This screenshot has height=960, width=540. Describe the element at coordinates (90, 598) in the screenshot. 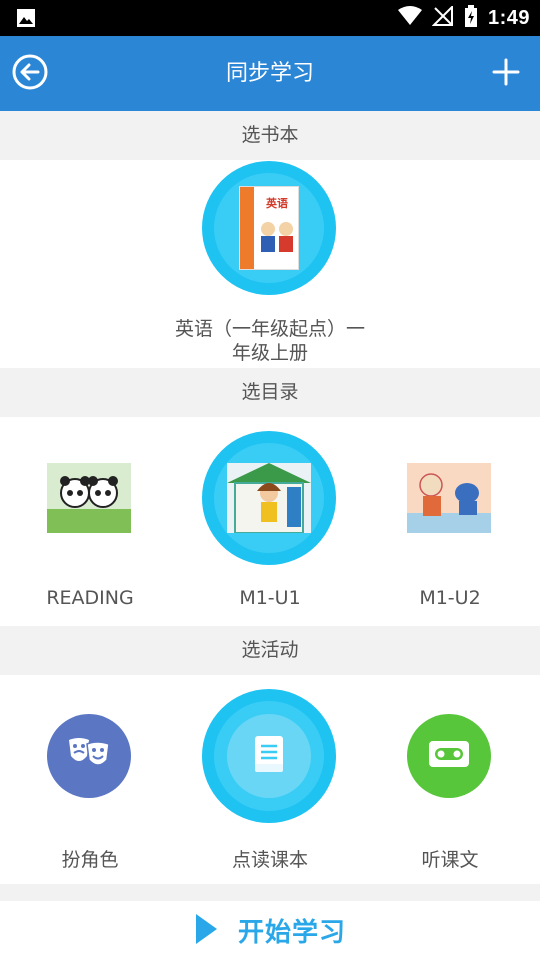

I see `catalog-label-reading: READING` at that location.